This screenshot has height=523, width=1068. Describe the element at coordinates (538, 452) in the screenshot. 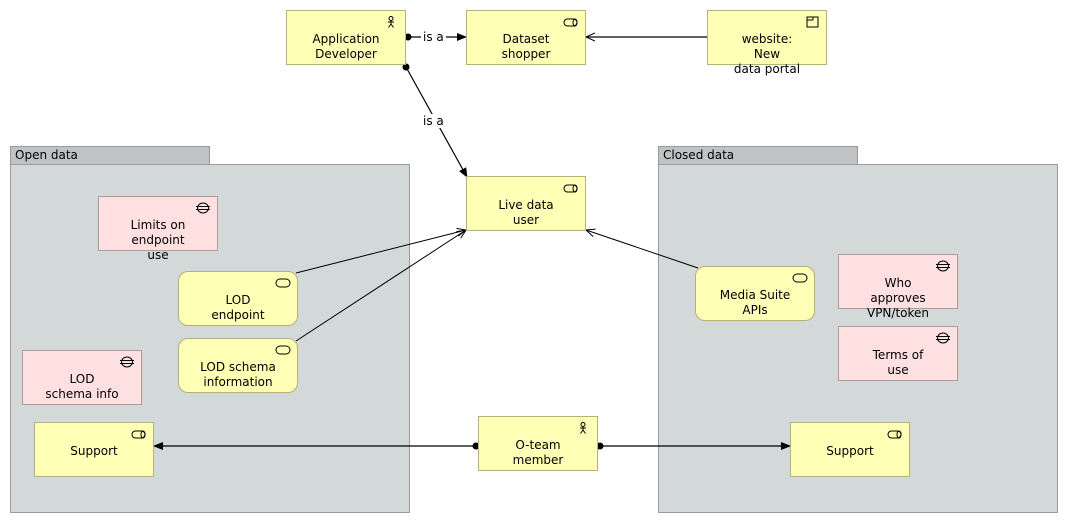

I see `node-label: O-team member` at that location.